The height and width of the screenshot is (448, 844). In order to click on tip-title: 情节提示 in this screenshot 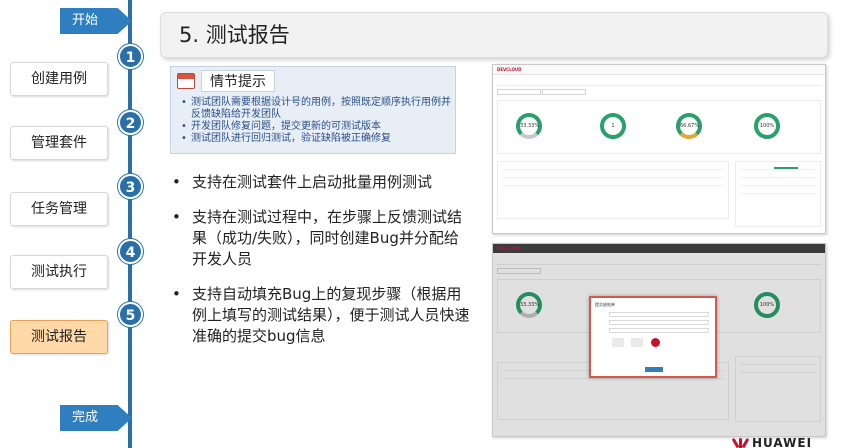, I will do `click(238, 81)`.